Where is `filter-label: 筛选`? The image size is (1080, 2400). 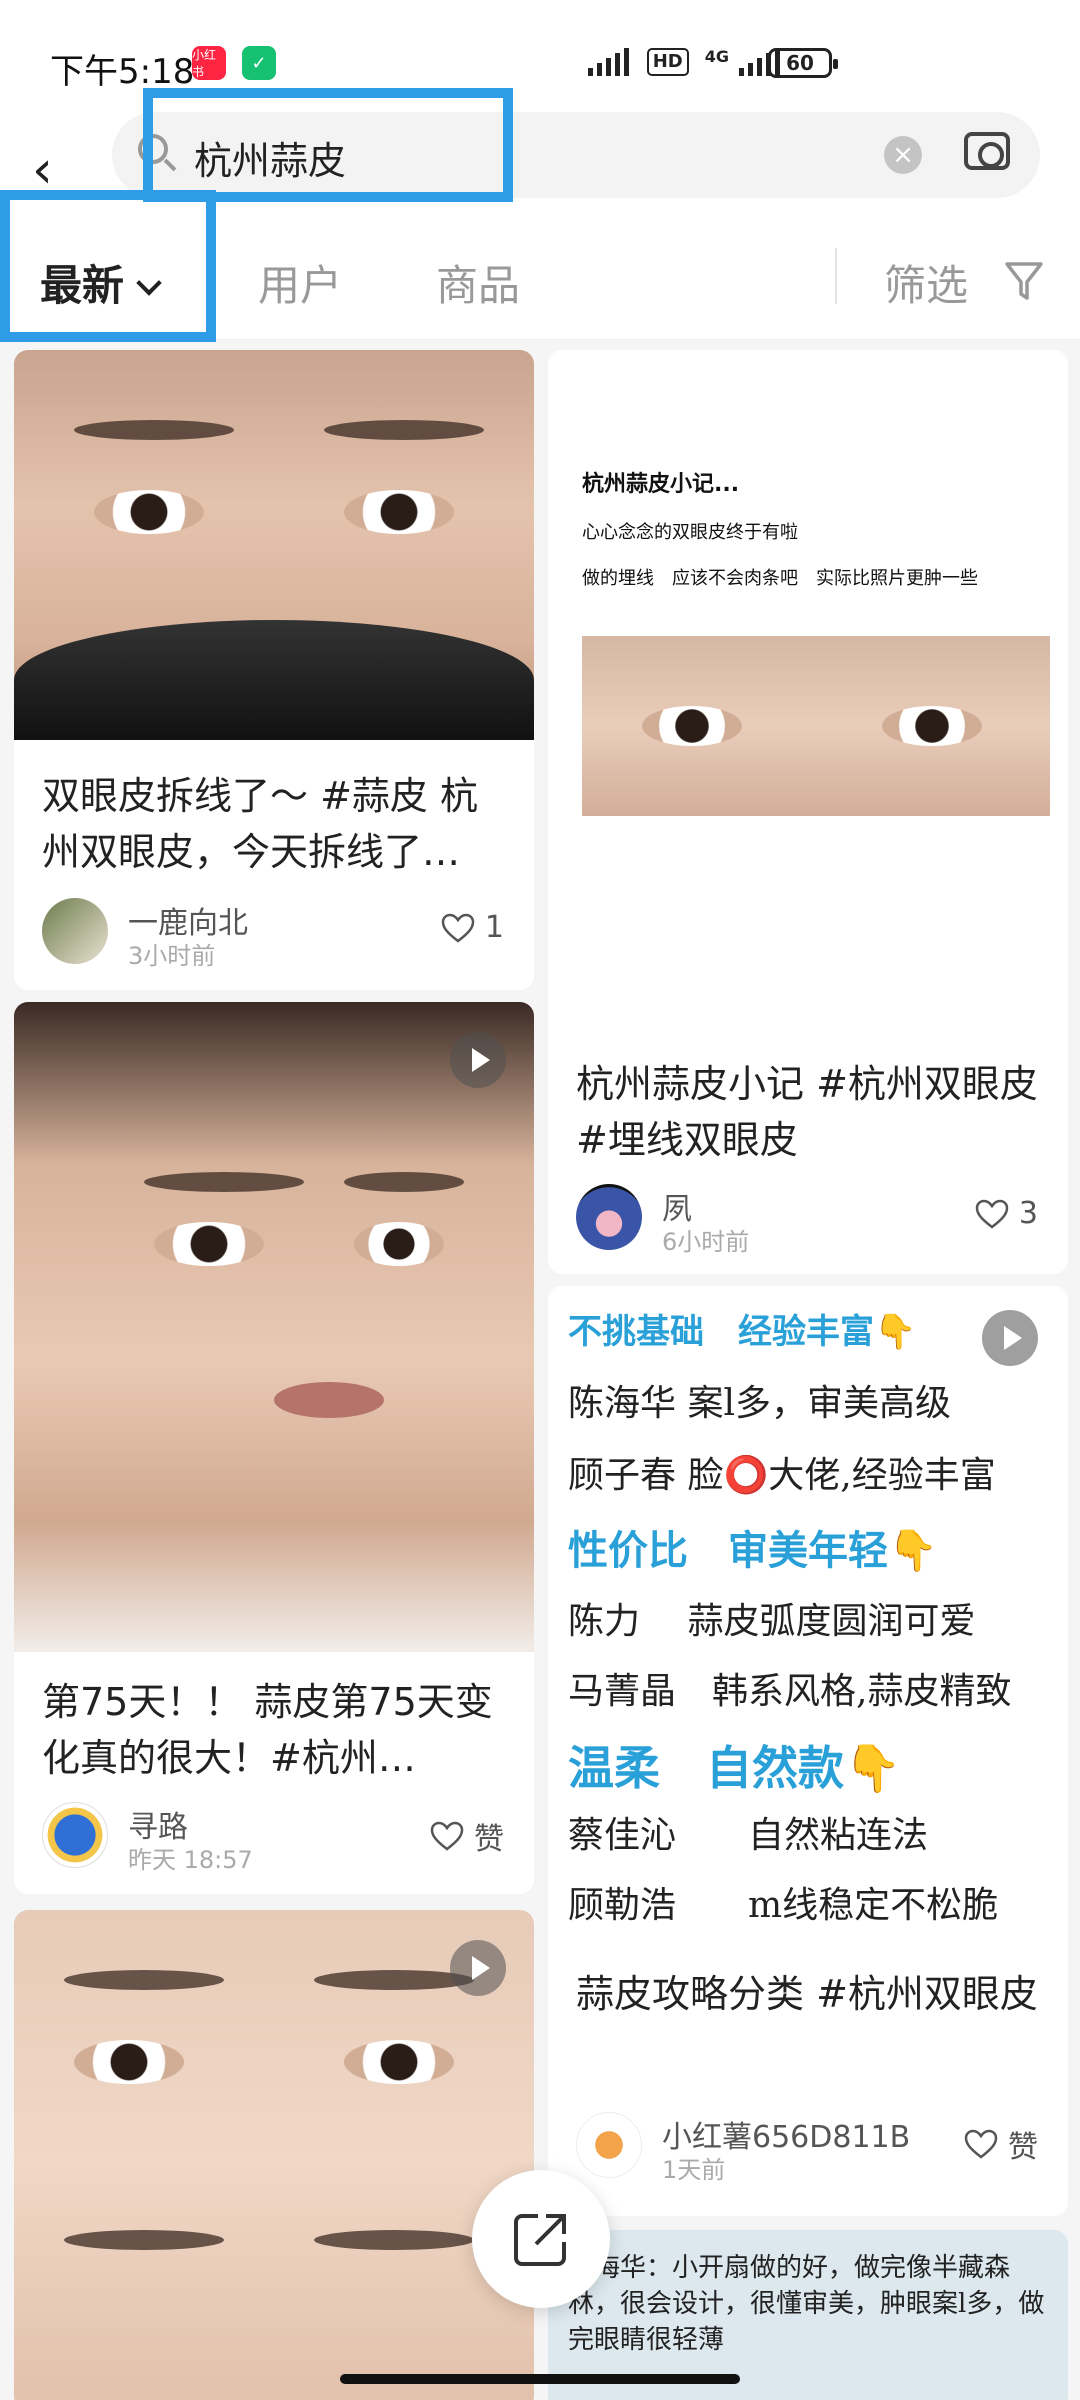
filter-label: 筛选 is located at coordinates (926, 285).